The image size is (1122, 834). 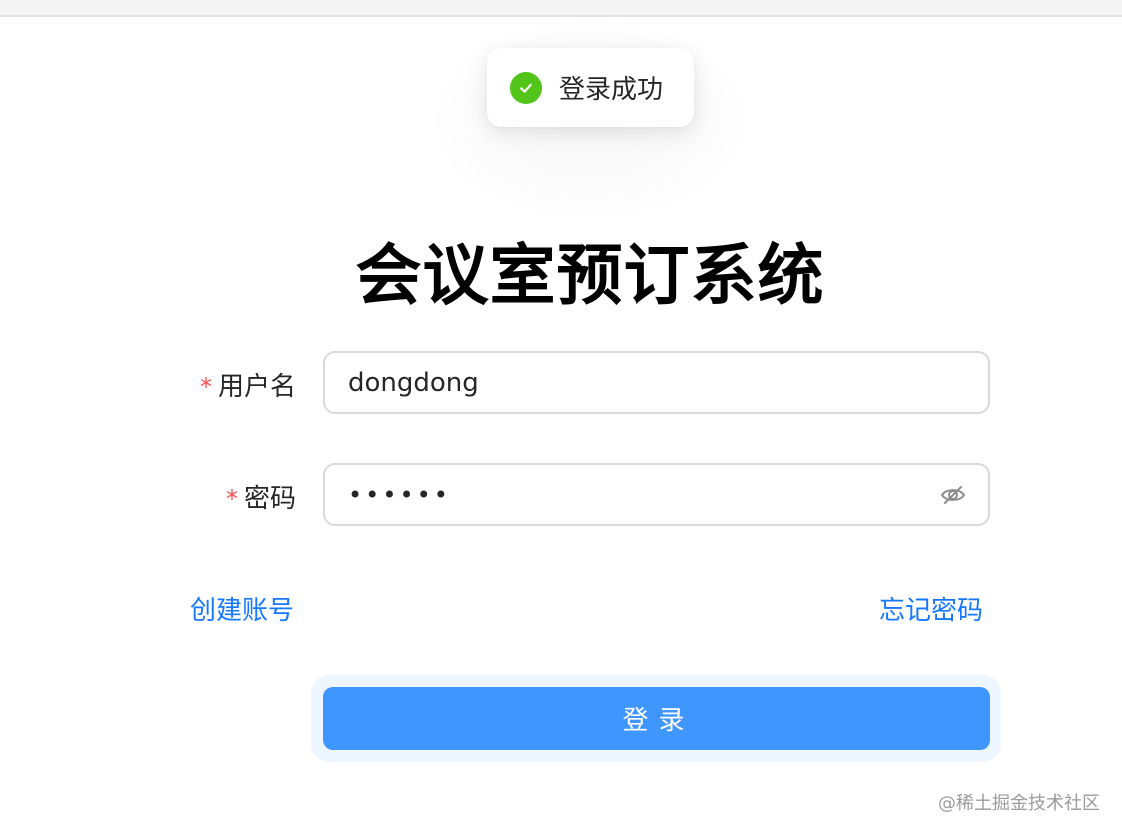 I want to click on create-account-link: 创建账号, so click(x=242, y=608).